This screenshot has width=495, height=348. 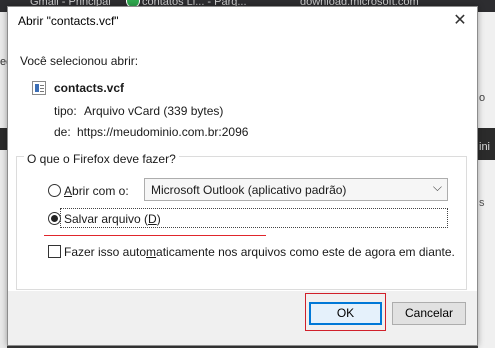 What do you see at coordinates (68, 191) in the screenshot?
I see `open-with-accel: A` at bounding box center [68, 191].